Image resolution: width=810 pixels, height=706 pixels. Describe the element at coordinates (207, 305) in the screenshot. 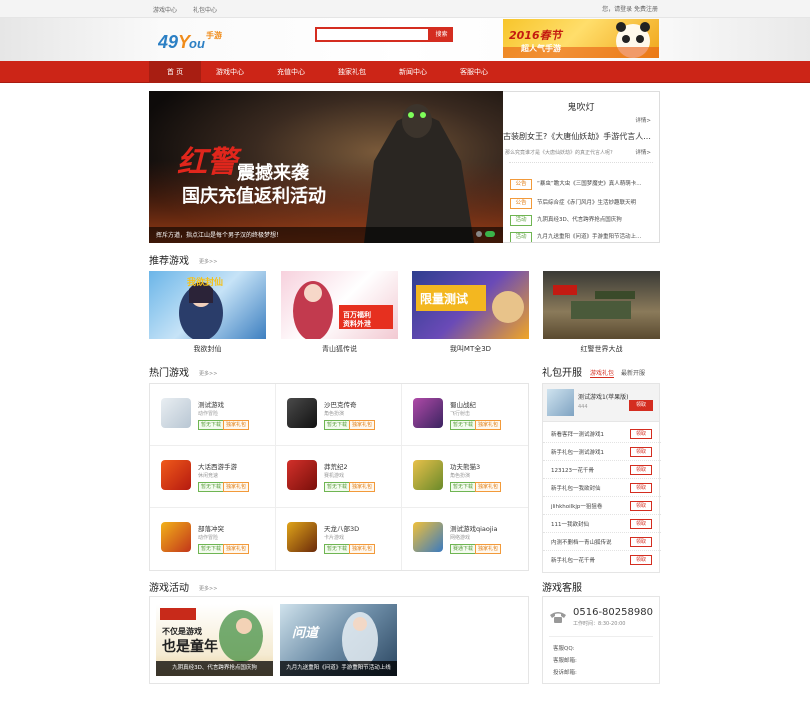

I see `game-thumb-1: 我欲封仙` at that location.